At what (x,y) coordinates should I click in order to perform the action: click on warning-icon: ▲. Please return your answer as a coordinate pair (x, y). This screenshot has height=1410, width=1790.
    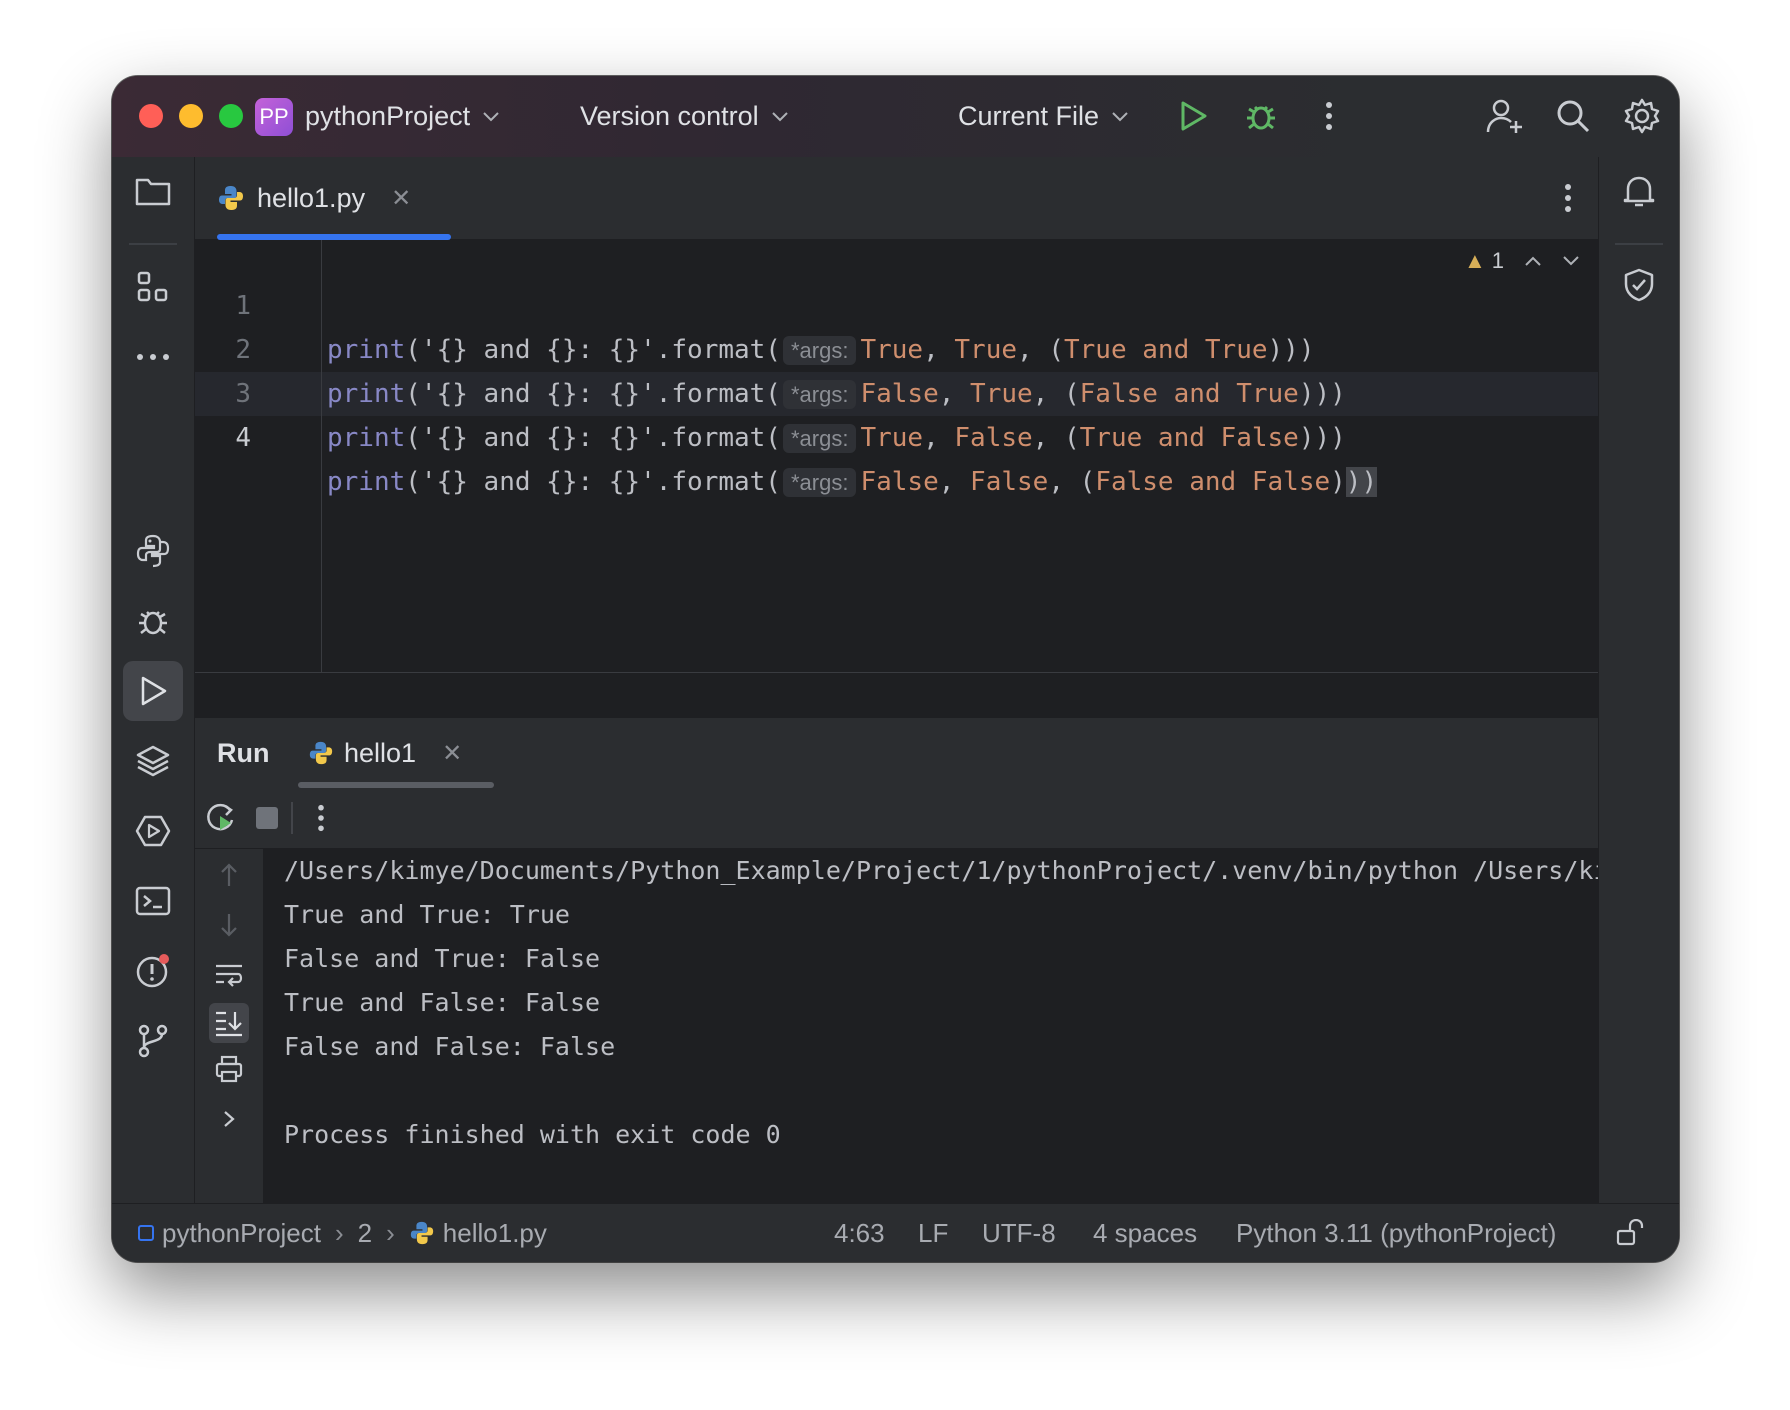
    Looking at the image, I should click on (1474, 260).